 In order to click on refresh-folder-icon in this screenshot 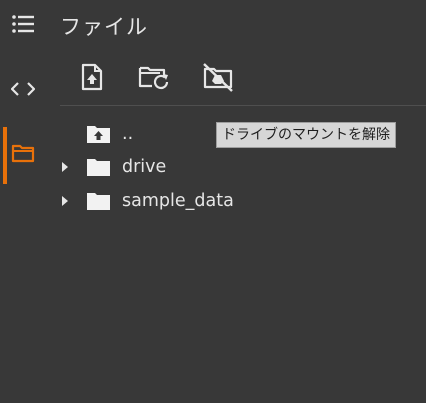, I will do `click(154, 79)`.